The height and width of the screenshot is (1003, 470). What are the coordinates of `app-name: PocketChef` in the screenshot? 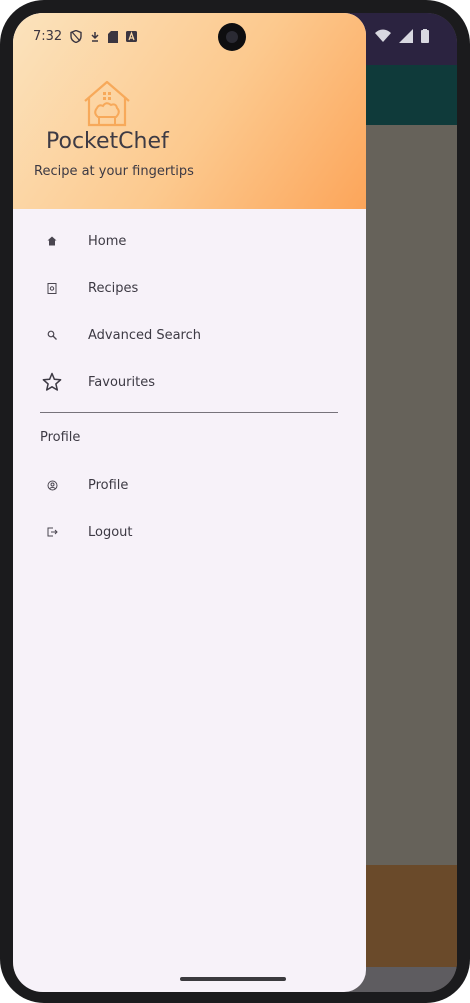 It's located at (107, 141).